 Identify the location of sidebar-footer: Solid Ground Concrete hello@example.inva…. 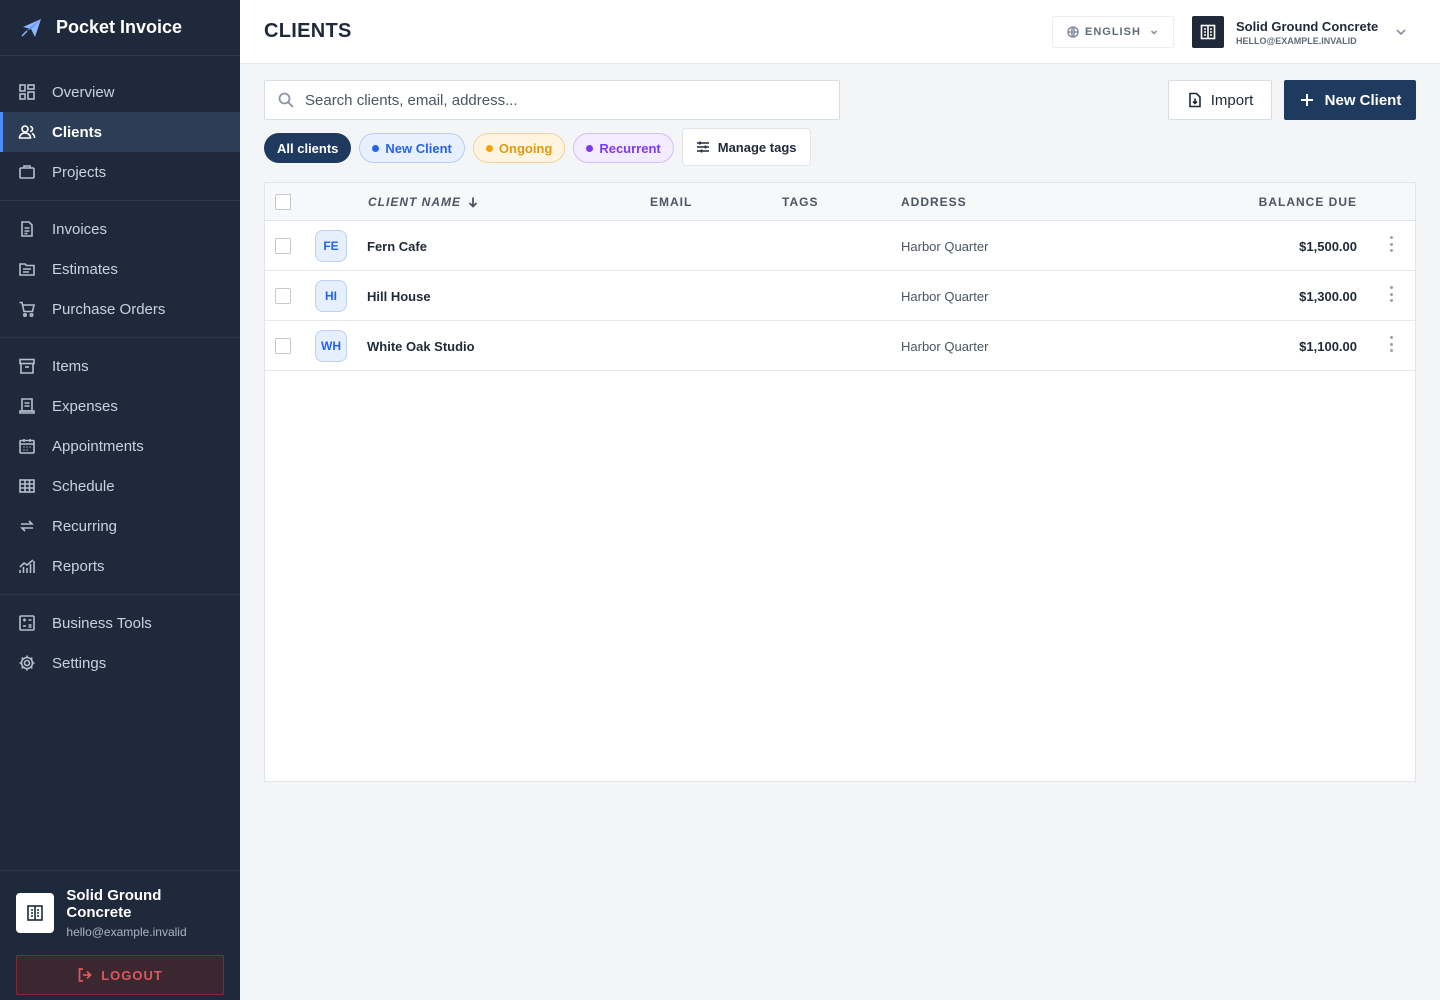
(120, 935).